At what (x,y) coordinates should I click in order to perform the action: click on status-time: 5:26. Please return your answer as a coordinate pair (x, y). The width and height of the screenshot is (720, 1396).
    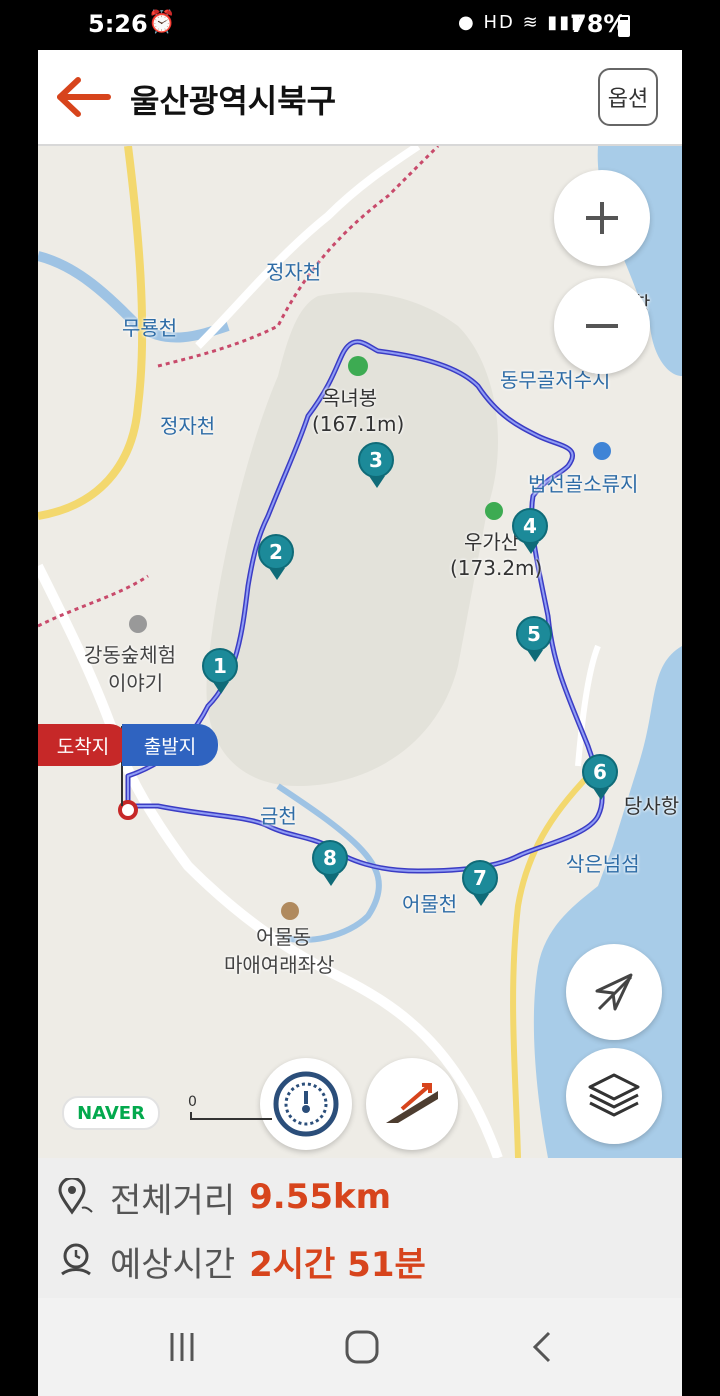
    Looking at the image, I should click on (118, 24).